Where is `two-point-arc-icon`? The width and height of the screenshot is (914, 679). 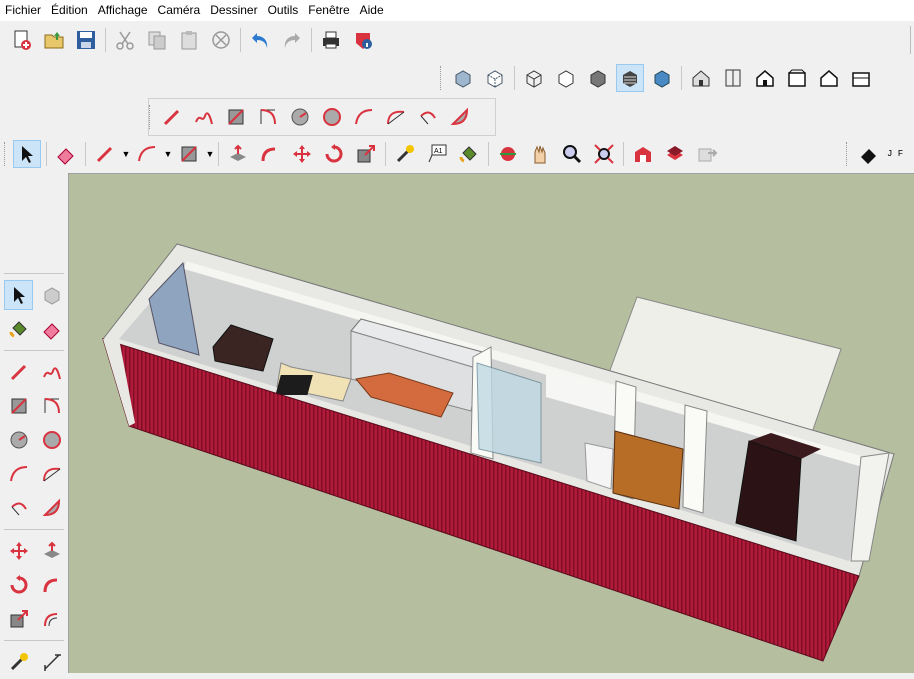
two-point-arc-icon is located at coordinates (396, 117).